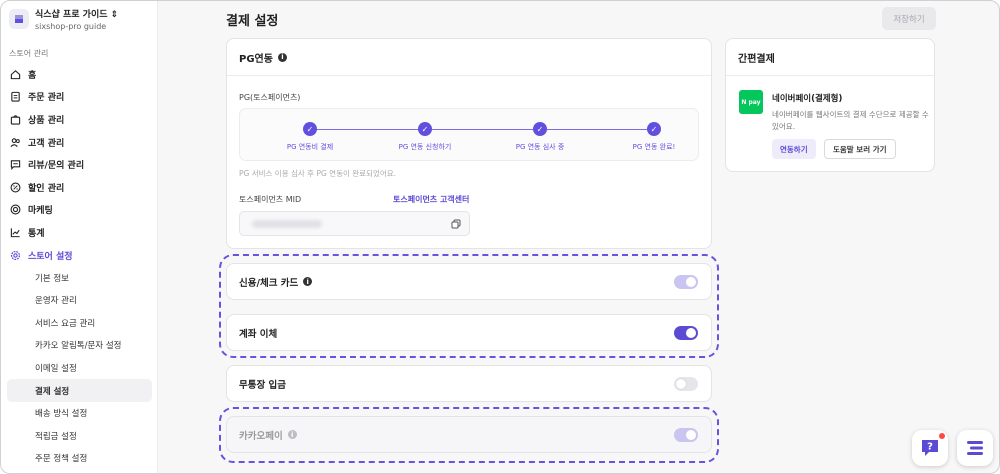  Describe the element at coordinates (256, 59) in the screenshot. I see `pg-title: PG연동` at that location.